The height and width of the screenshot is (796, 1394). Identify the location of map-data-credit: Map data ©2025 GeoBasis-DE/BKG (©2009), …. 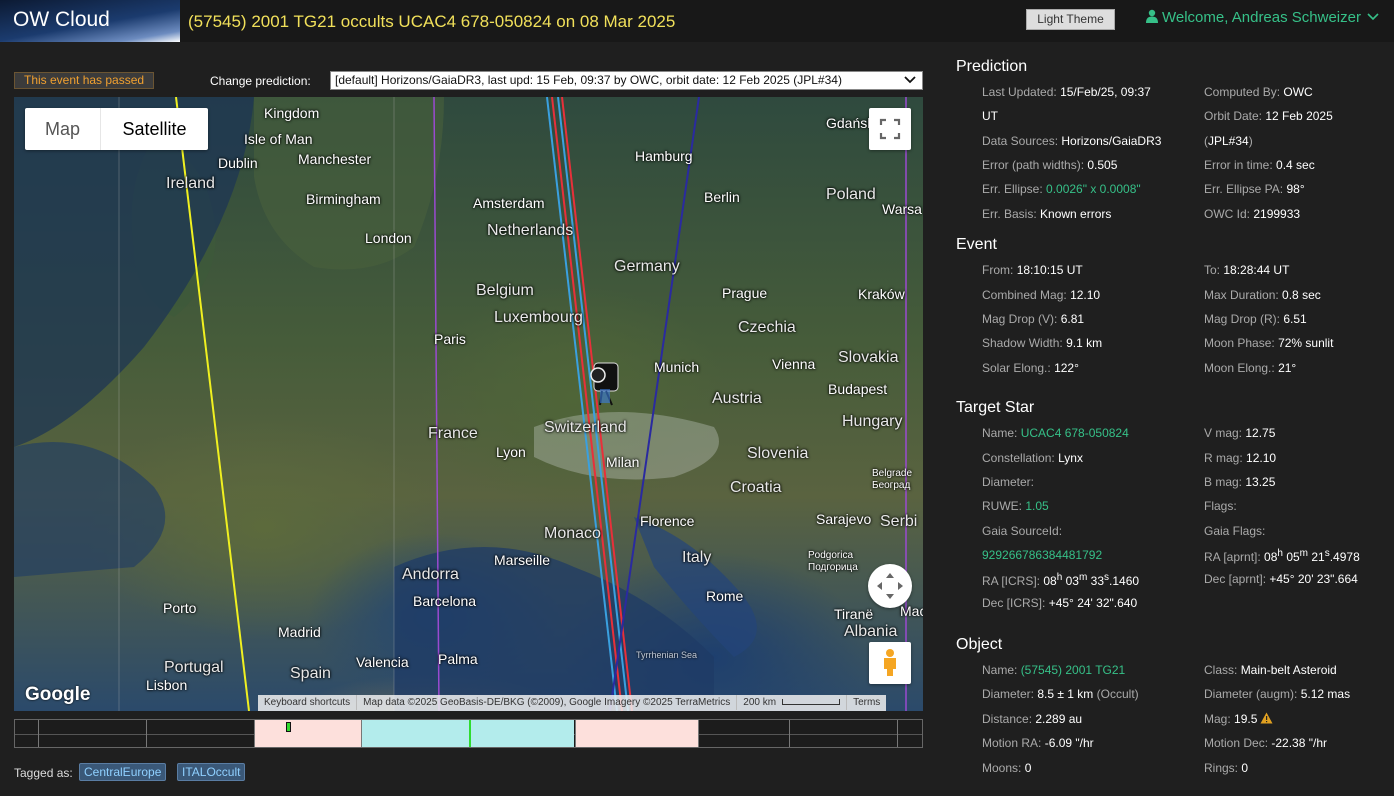
(546, 702).